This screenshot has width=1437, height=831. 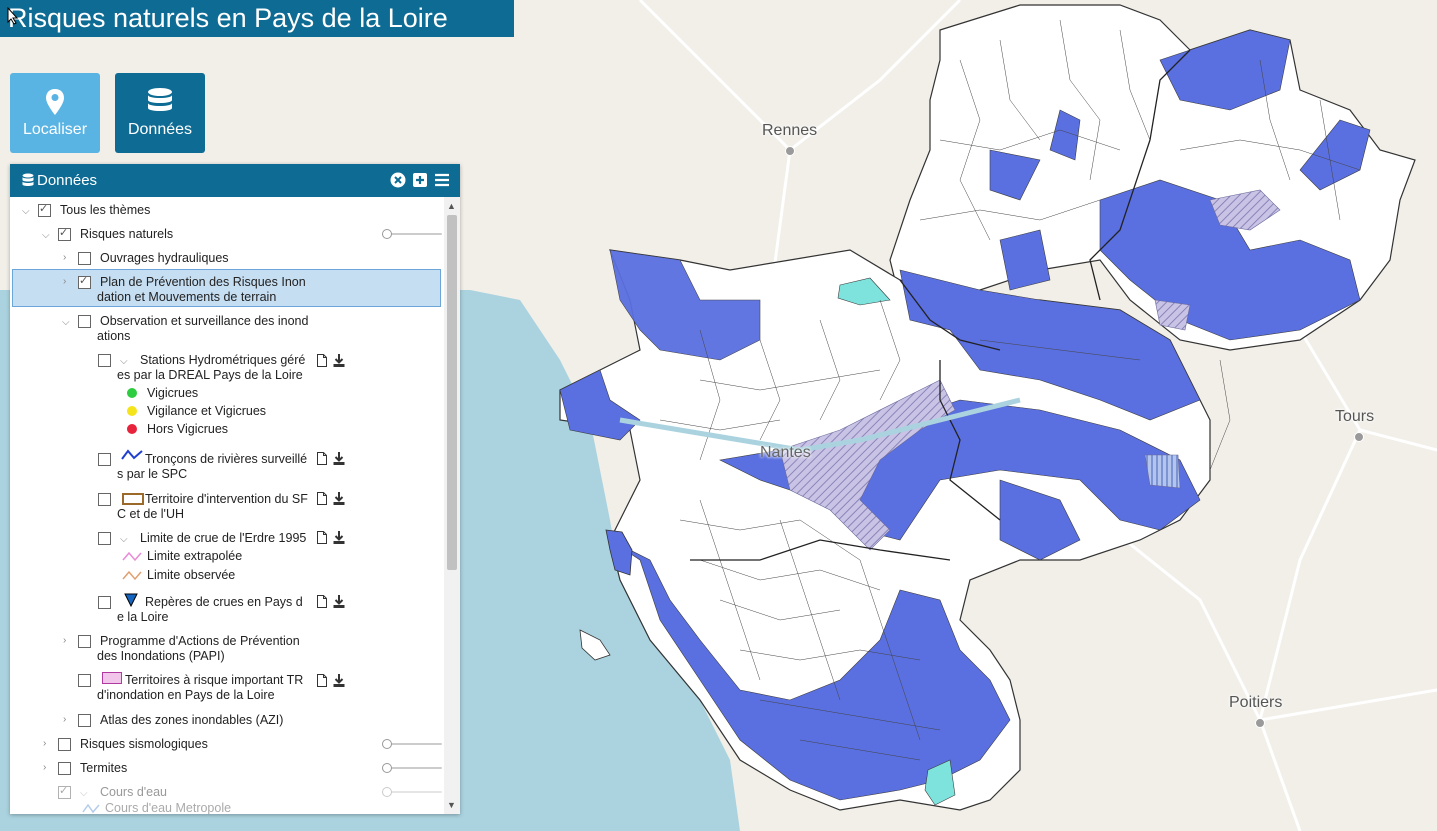 What do you see at coordinates (84, 321) in the screenshot?
I see `checkbox-observation` at bounding box center [84, 321].